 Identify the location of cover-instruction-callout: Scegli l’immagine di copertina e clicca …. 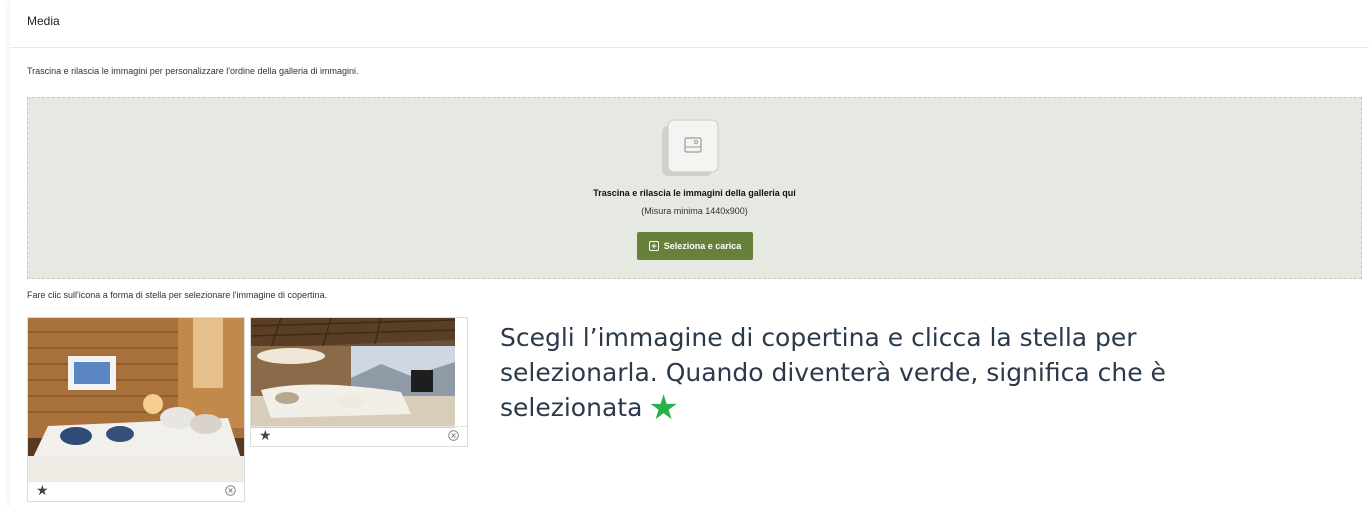
(880, 373).